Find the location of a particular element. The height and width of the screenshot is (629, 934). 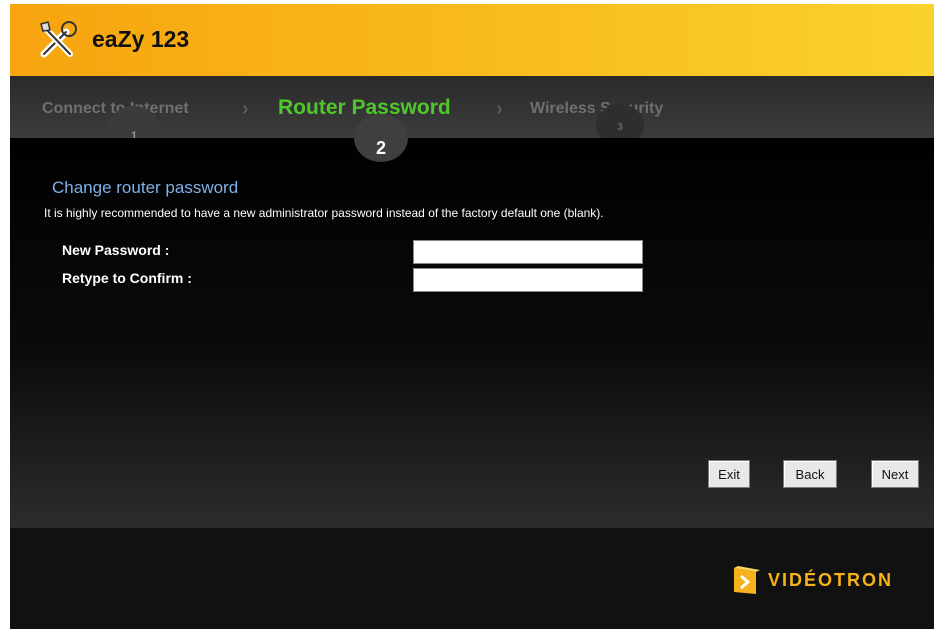

next-button: Next is located at coordinates (895, 474).